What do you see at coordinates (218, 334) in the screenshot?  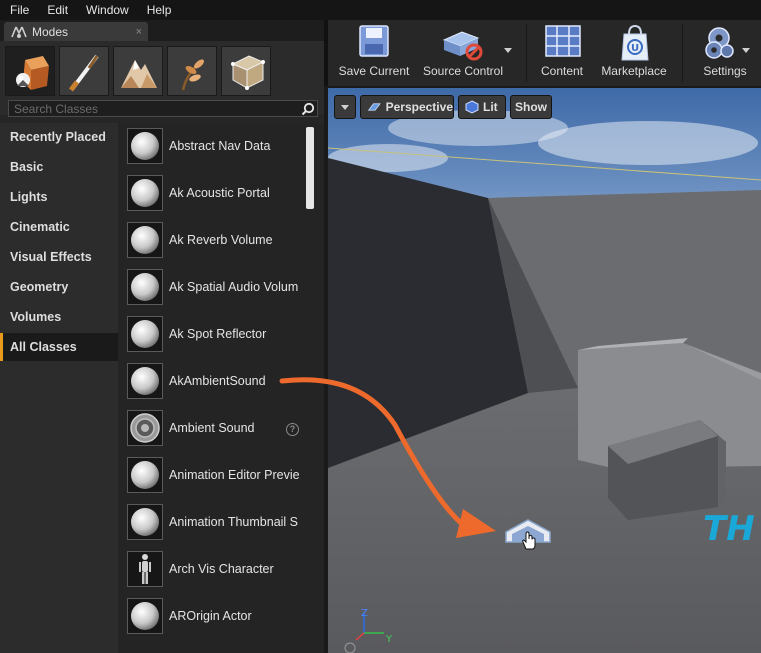 I see `class-list-item-label: Ak Spot Reflector` at bounding box center [218, 334].